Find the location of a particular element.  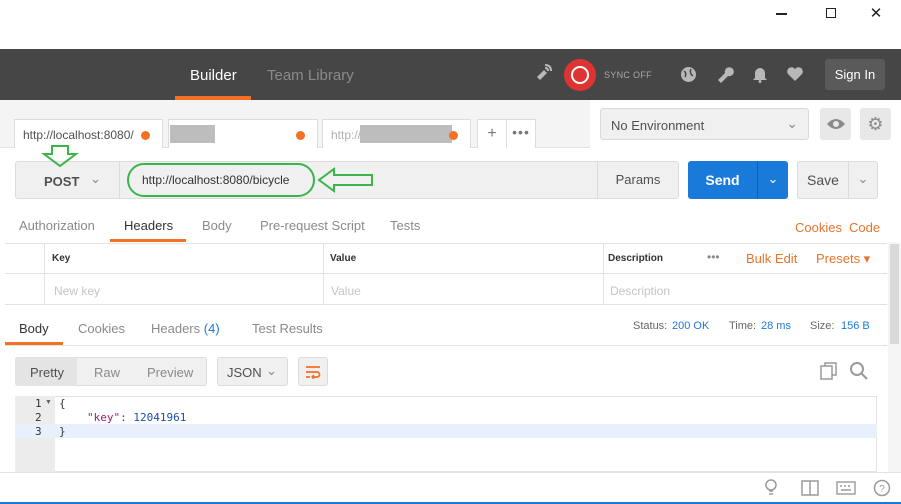

response-tab-test-results: Test Results is located at coordinates (287, 328).